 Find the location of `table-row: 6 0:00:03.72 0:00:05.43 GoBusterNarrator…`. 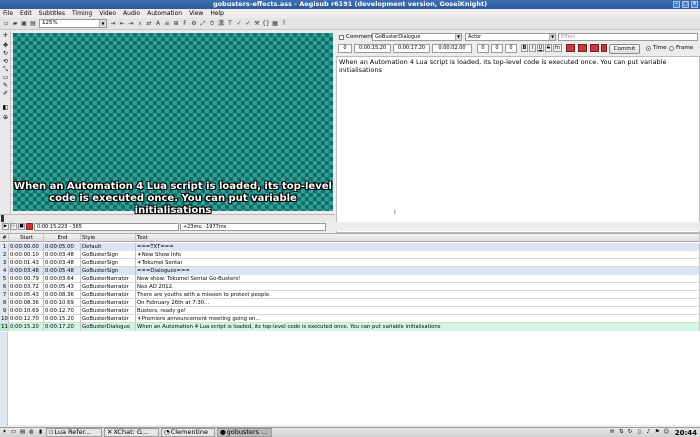

table-row: 6 0:00:03.72 0:00:05.43 GoBusterNarrator… is located at coordinates (350, 287).